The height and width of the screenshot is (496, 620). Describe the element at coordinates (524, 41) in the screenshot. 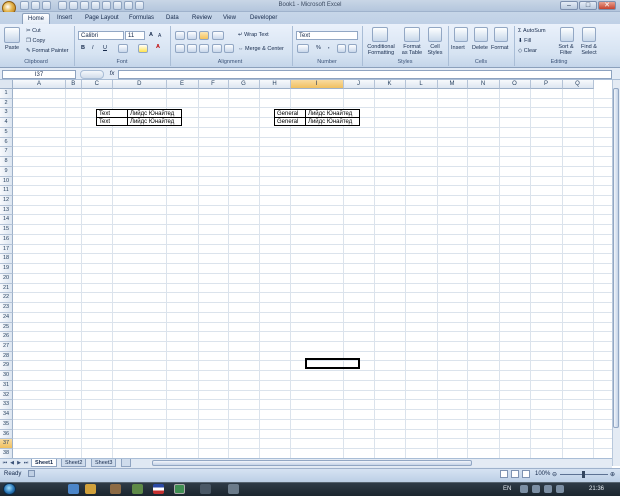

I see `fill-button: ⬇ Fill` at that location.